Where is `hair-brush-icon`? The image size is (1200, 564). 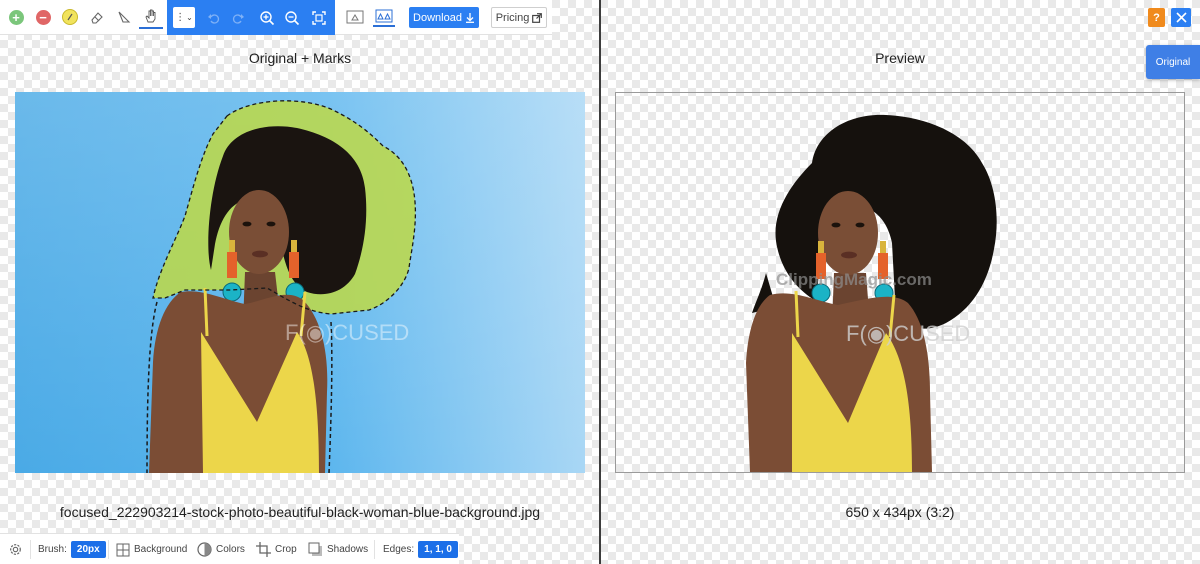
hair-brush-icon is located at coordinates (70, 17).